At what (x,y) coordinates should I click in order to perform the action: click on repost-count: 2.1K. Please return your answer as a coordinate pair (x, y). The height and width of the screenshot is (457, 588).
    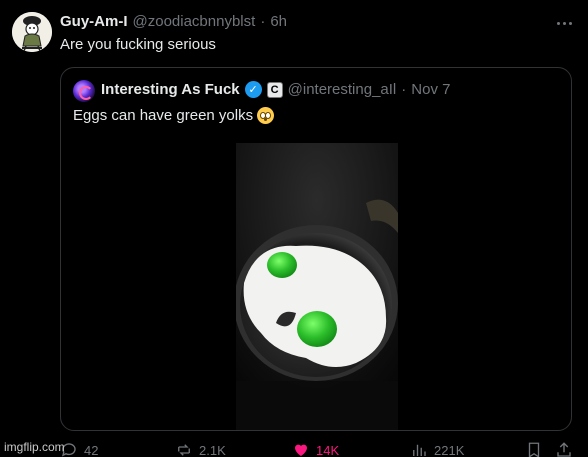
    Looking at the image, I should click on (212, 449).